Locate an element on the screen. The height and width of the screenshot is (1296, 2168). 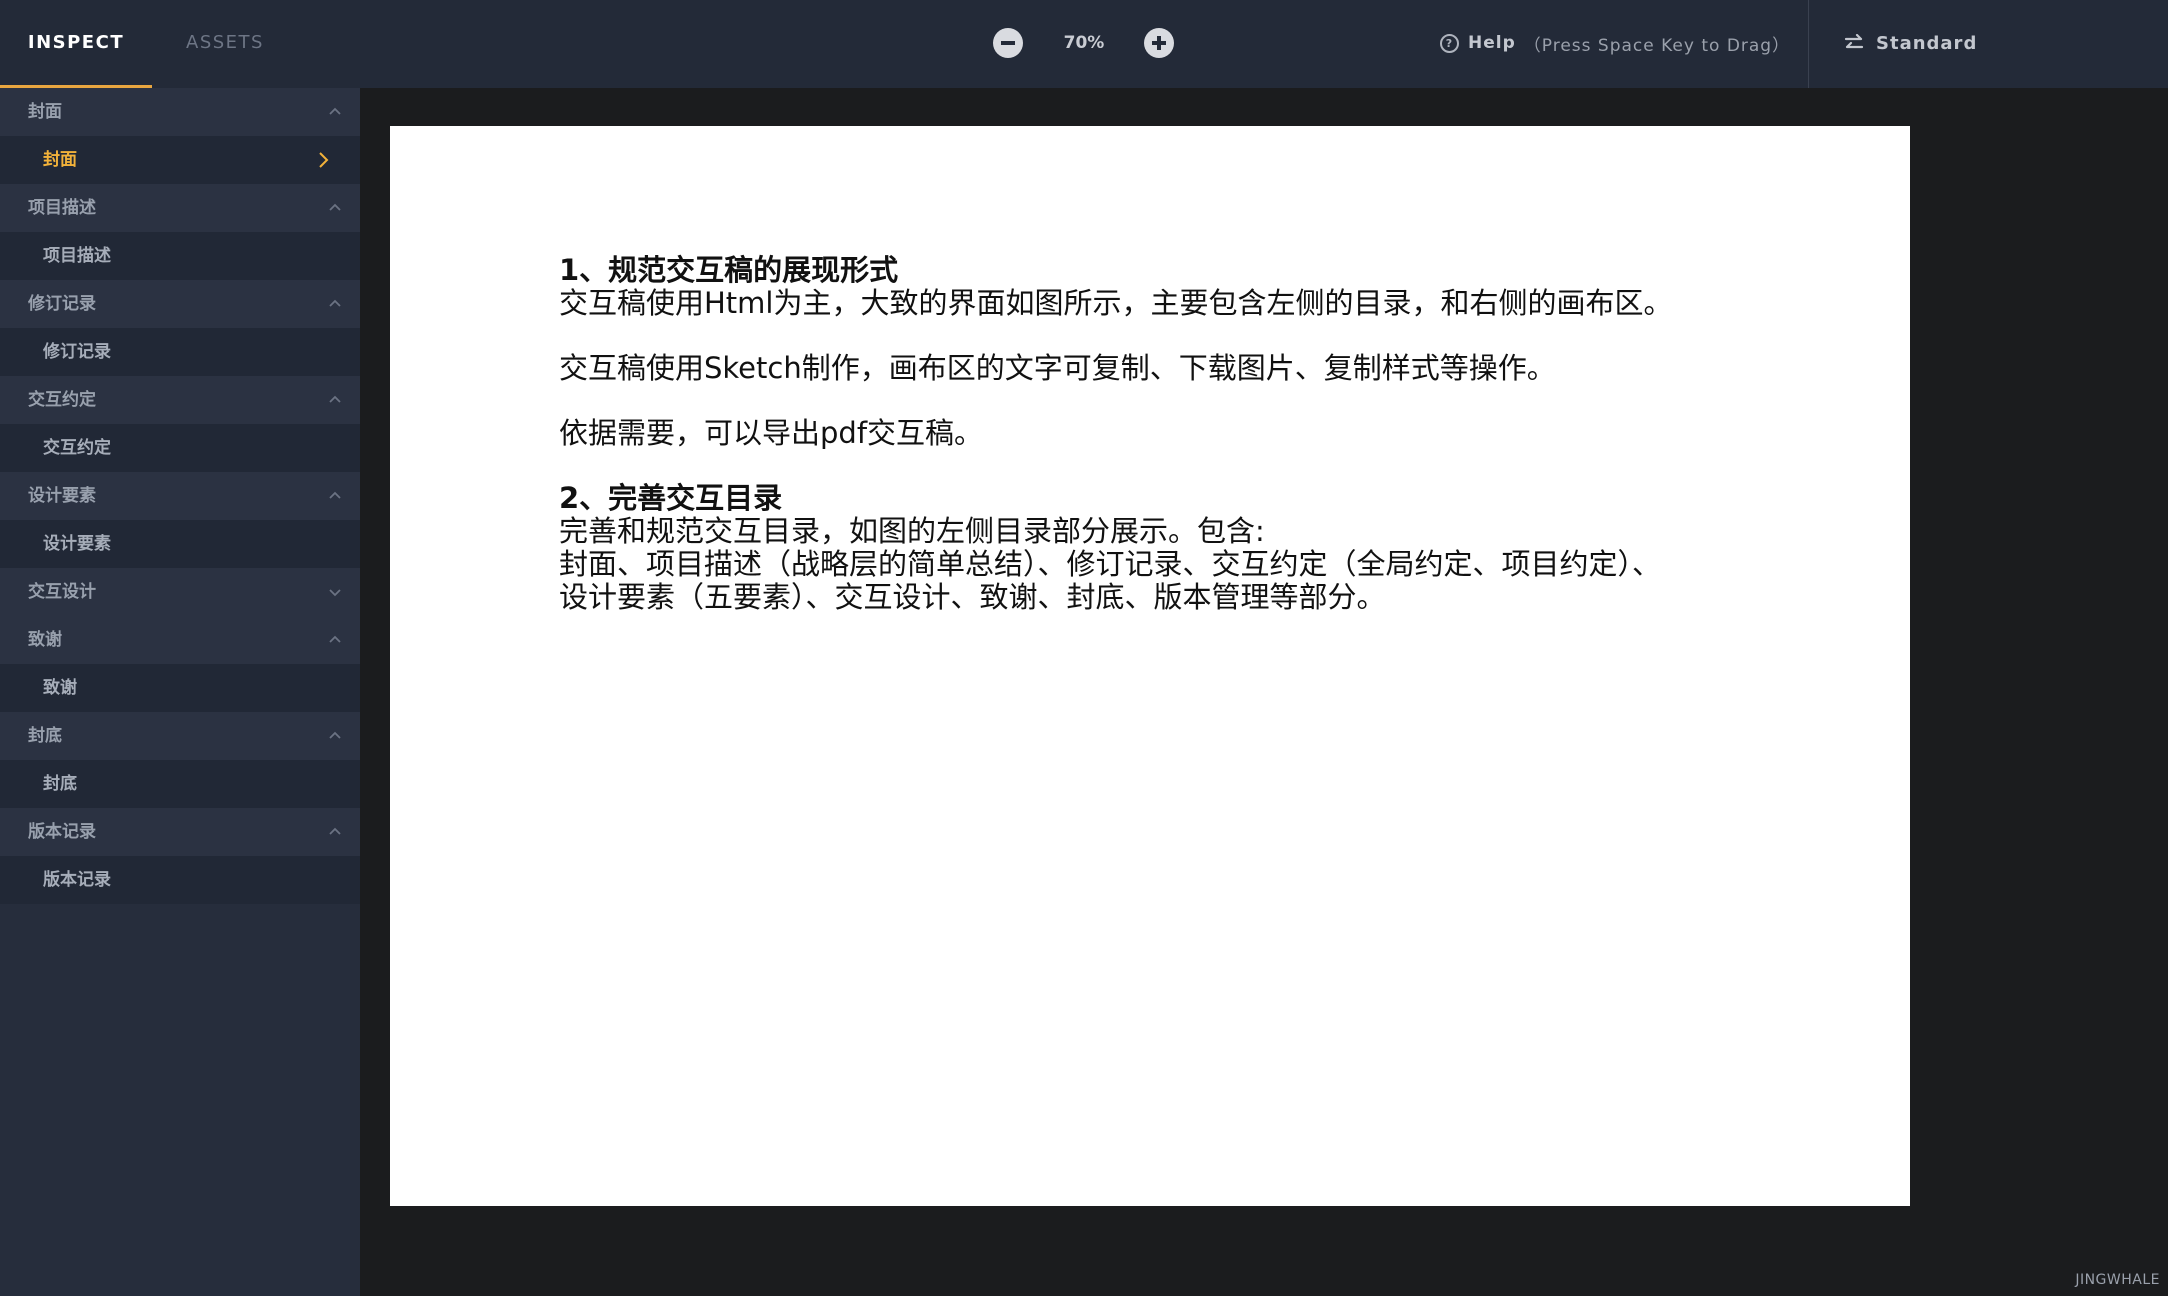
help-label: Help is located at coordinates (1492, 43).